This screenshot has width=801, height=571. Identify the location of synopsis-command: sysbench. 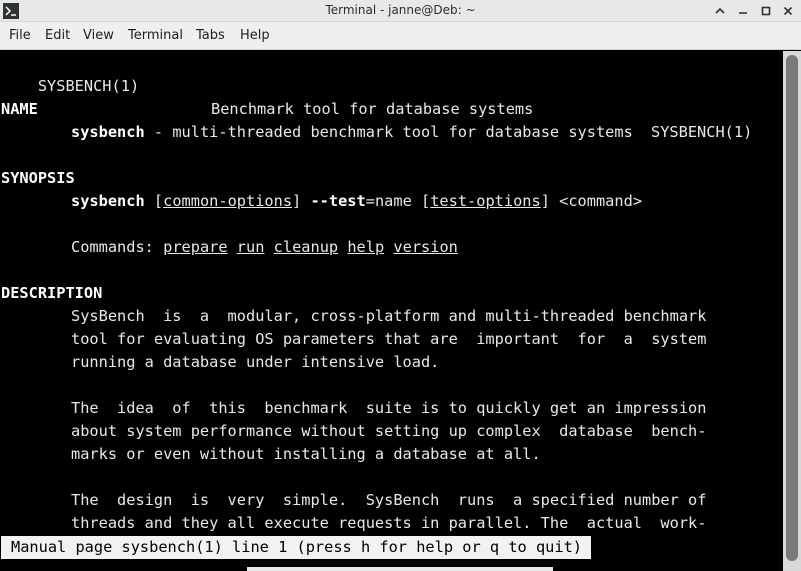
(108, 201).